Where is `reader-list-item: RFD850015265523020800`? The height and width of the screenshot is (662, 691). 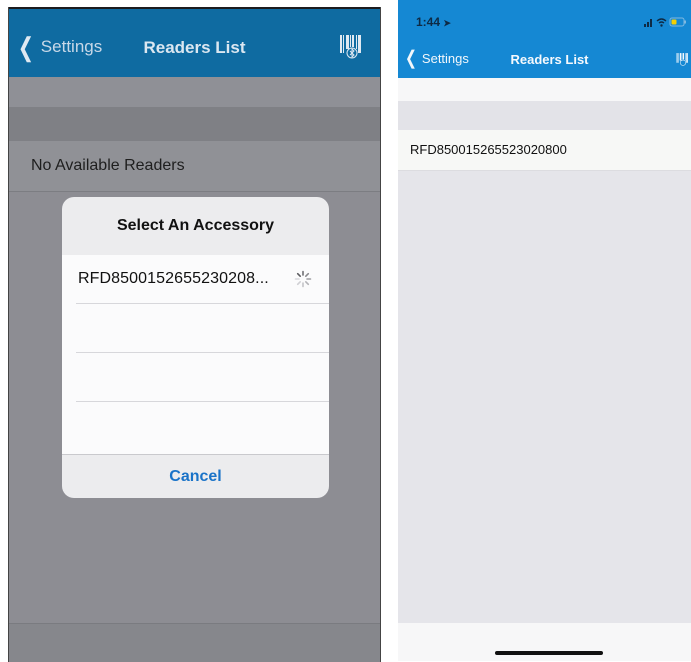 reader-list-item: RFD850015265523020800 is located at coordinates (544, 150).